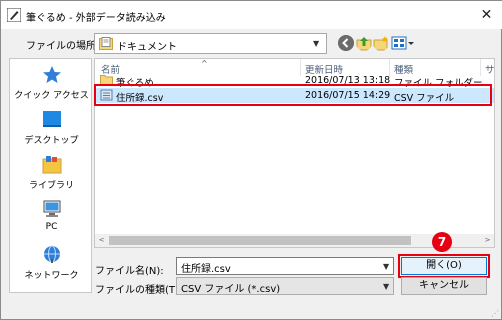 The image size is (502, 320). I want to click on filename-value: 住所録.csv, so click(206, 269).